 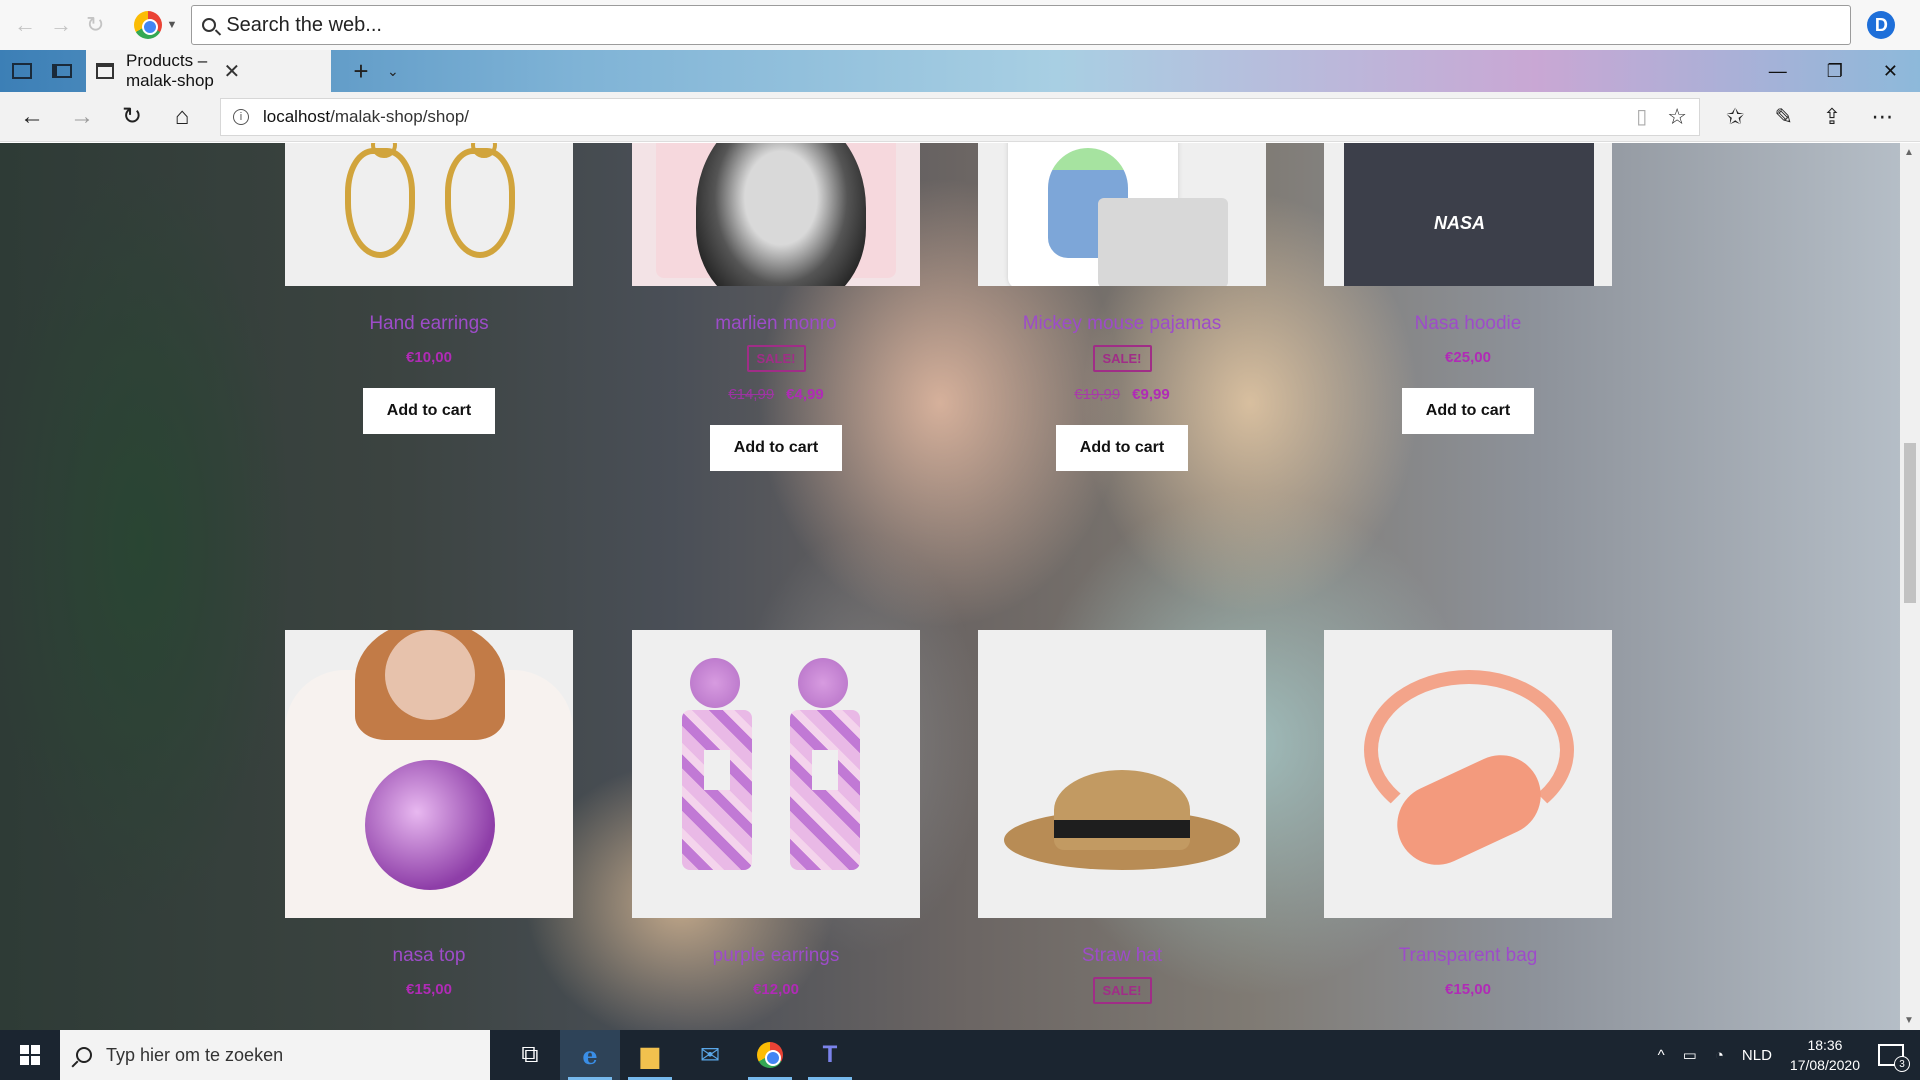 I want to click on new-tab-button: +, so click(x=361, y=71).